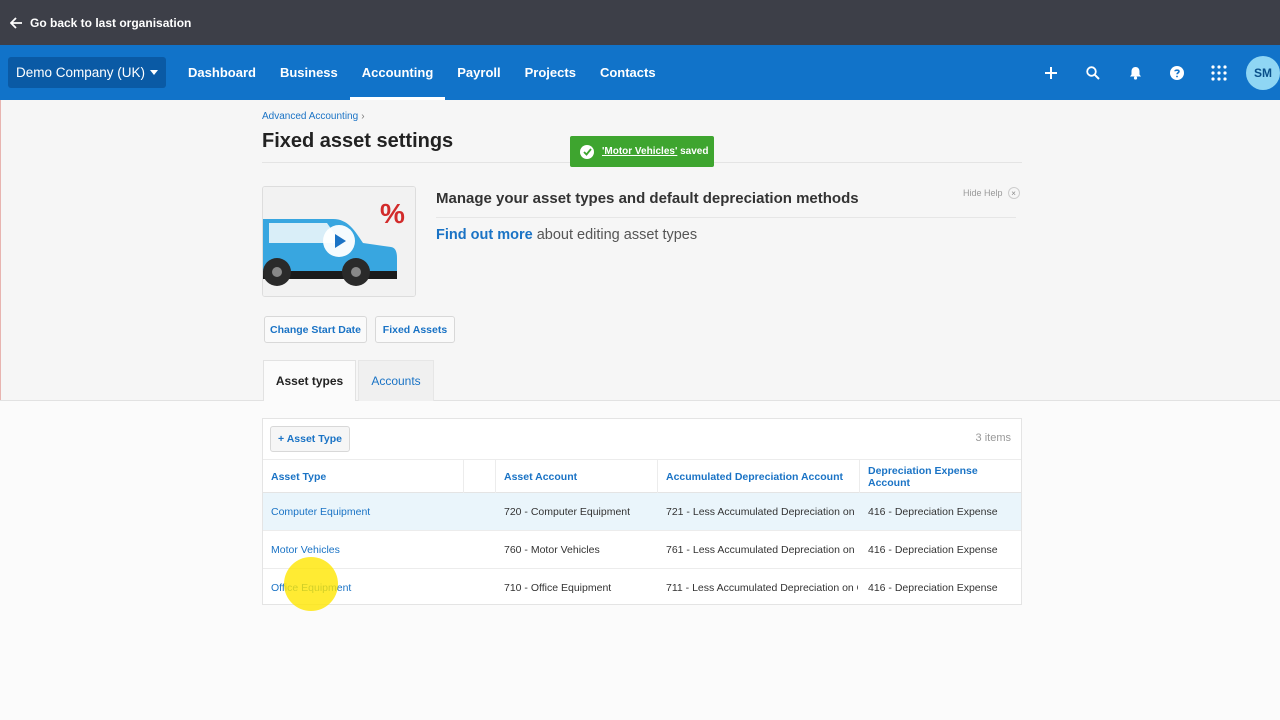  I want to click on nav-payroll: Payroll, so click(478, 72).